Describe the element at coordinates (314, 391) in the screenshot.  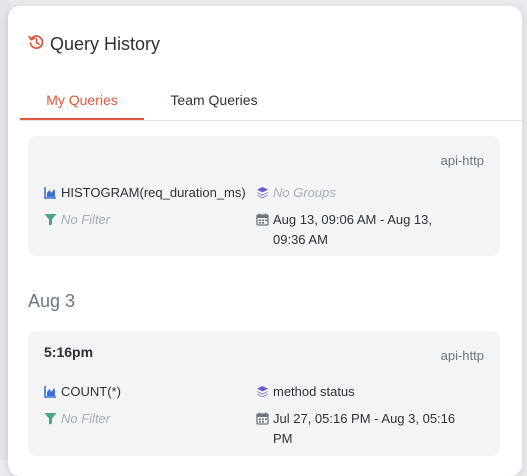
I see `group-by-text: method status` at that location.